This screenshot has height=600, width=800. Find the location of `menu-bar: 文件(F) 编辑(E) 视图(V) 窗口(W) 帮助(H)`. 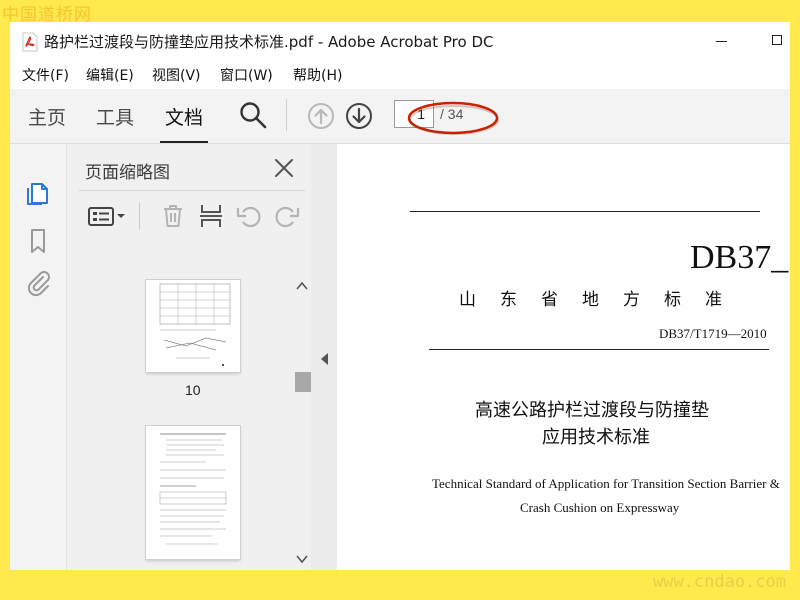

menu-bar: 文件(F) 编辑(E) 视图(V) 窗口(W) 帮助(H) is located at coordinates (400, 75).